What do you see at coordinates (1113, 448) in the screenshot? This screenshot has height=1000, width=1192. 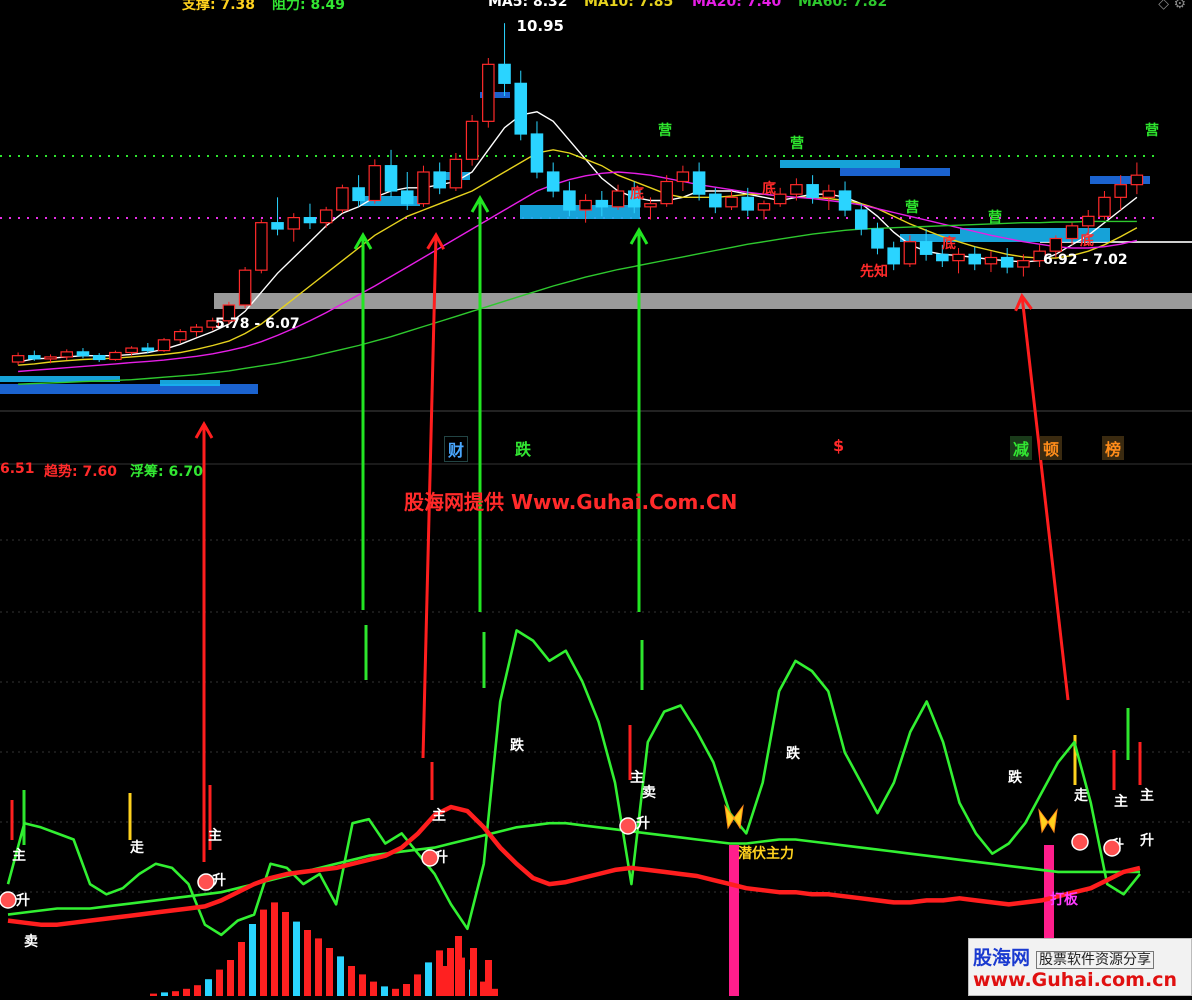 I see `signal-bang: 榜` at bounding box center [1113, 448].